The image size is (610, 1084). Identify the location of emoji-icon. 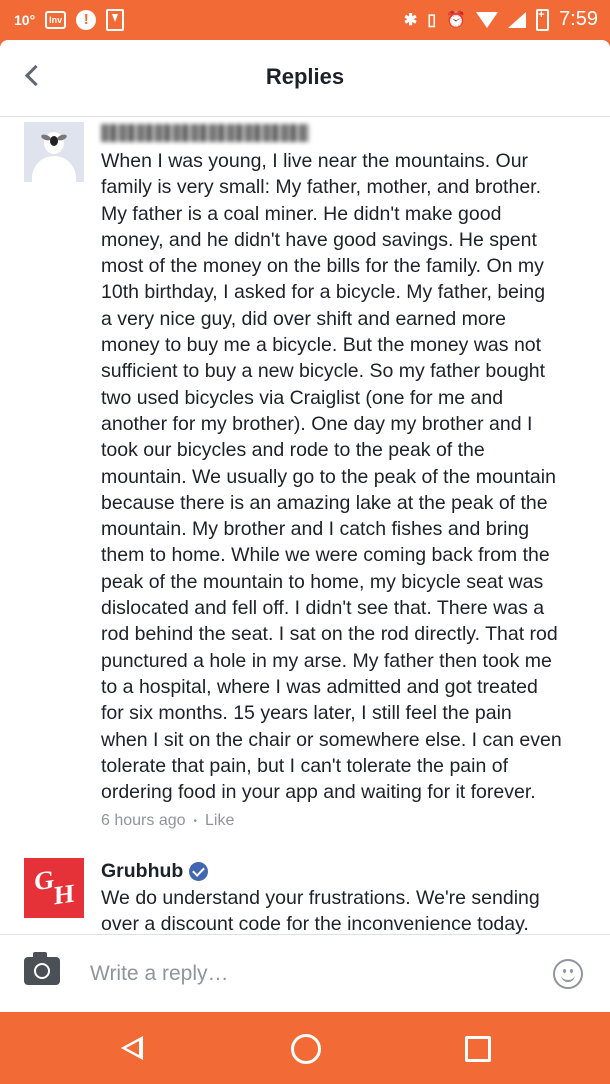
(568, 974).